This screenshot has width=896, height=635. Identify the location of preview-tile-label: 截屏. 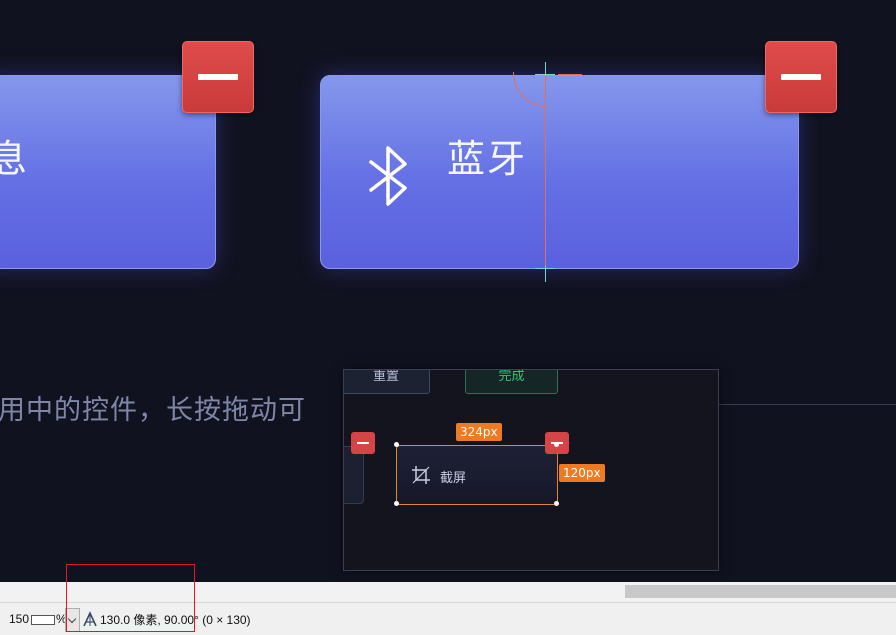
(453, 478).